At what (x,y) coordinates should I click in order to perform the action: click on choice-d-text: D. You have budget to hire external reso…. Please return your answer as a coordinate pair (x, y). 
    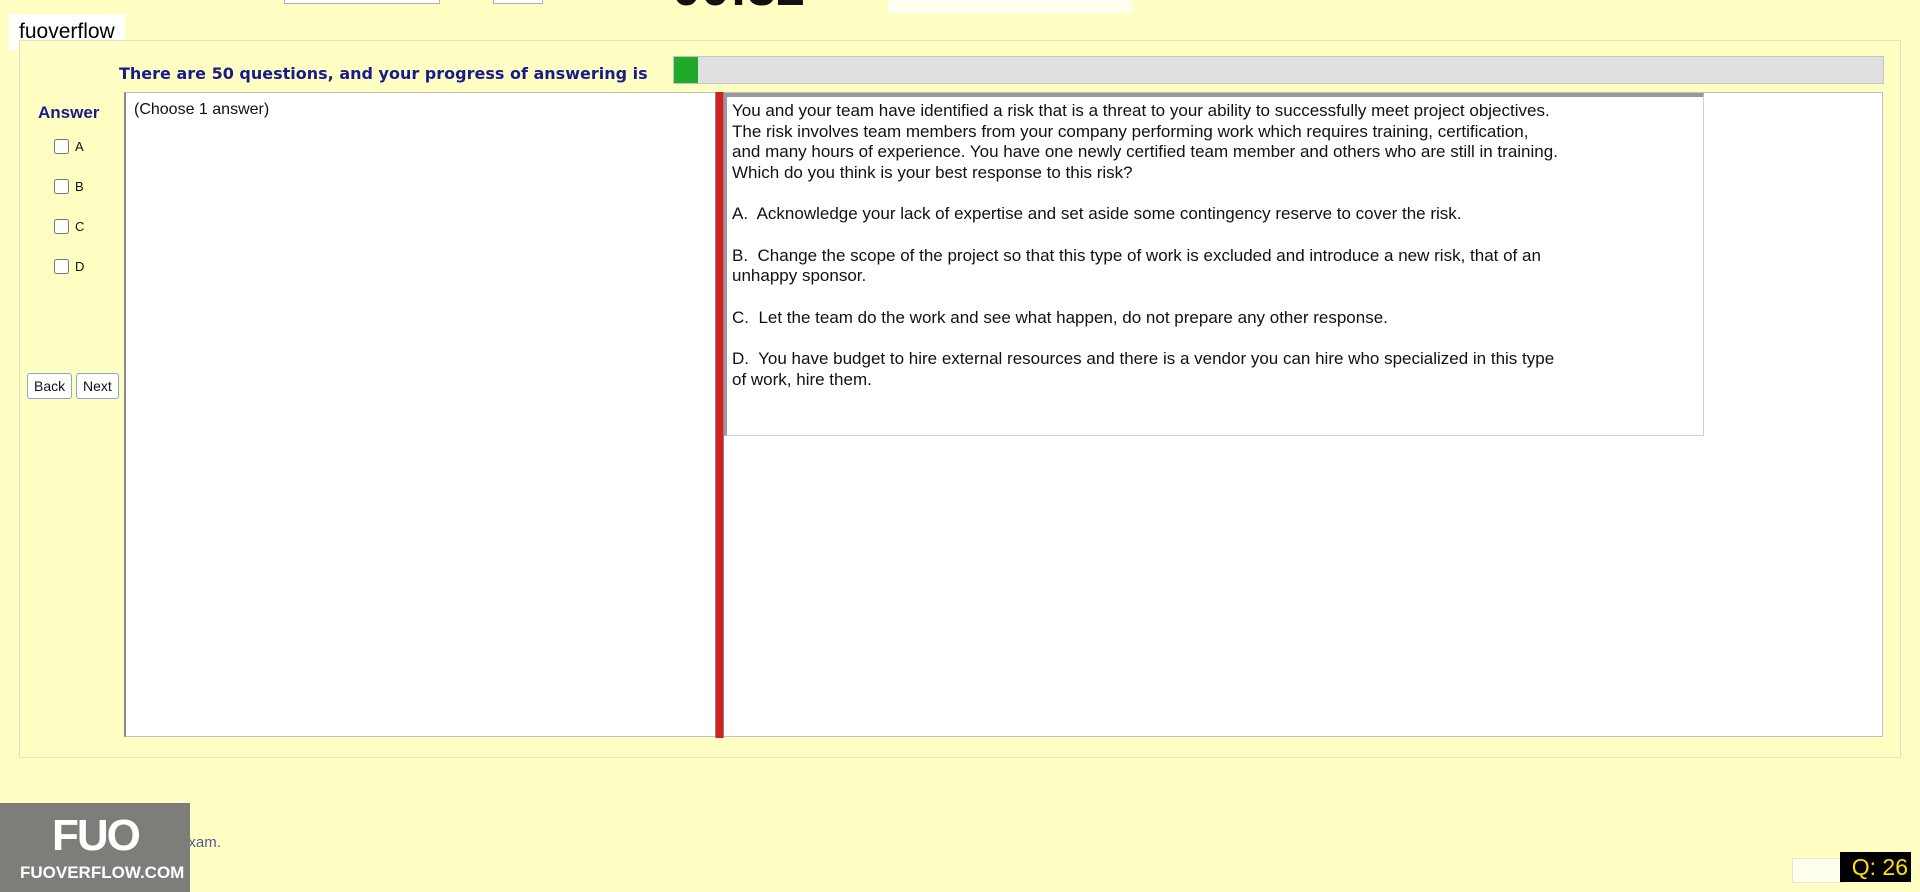
    Looking at the image, I should click on (1143, 369).